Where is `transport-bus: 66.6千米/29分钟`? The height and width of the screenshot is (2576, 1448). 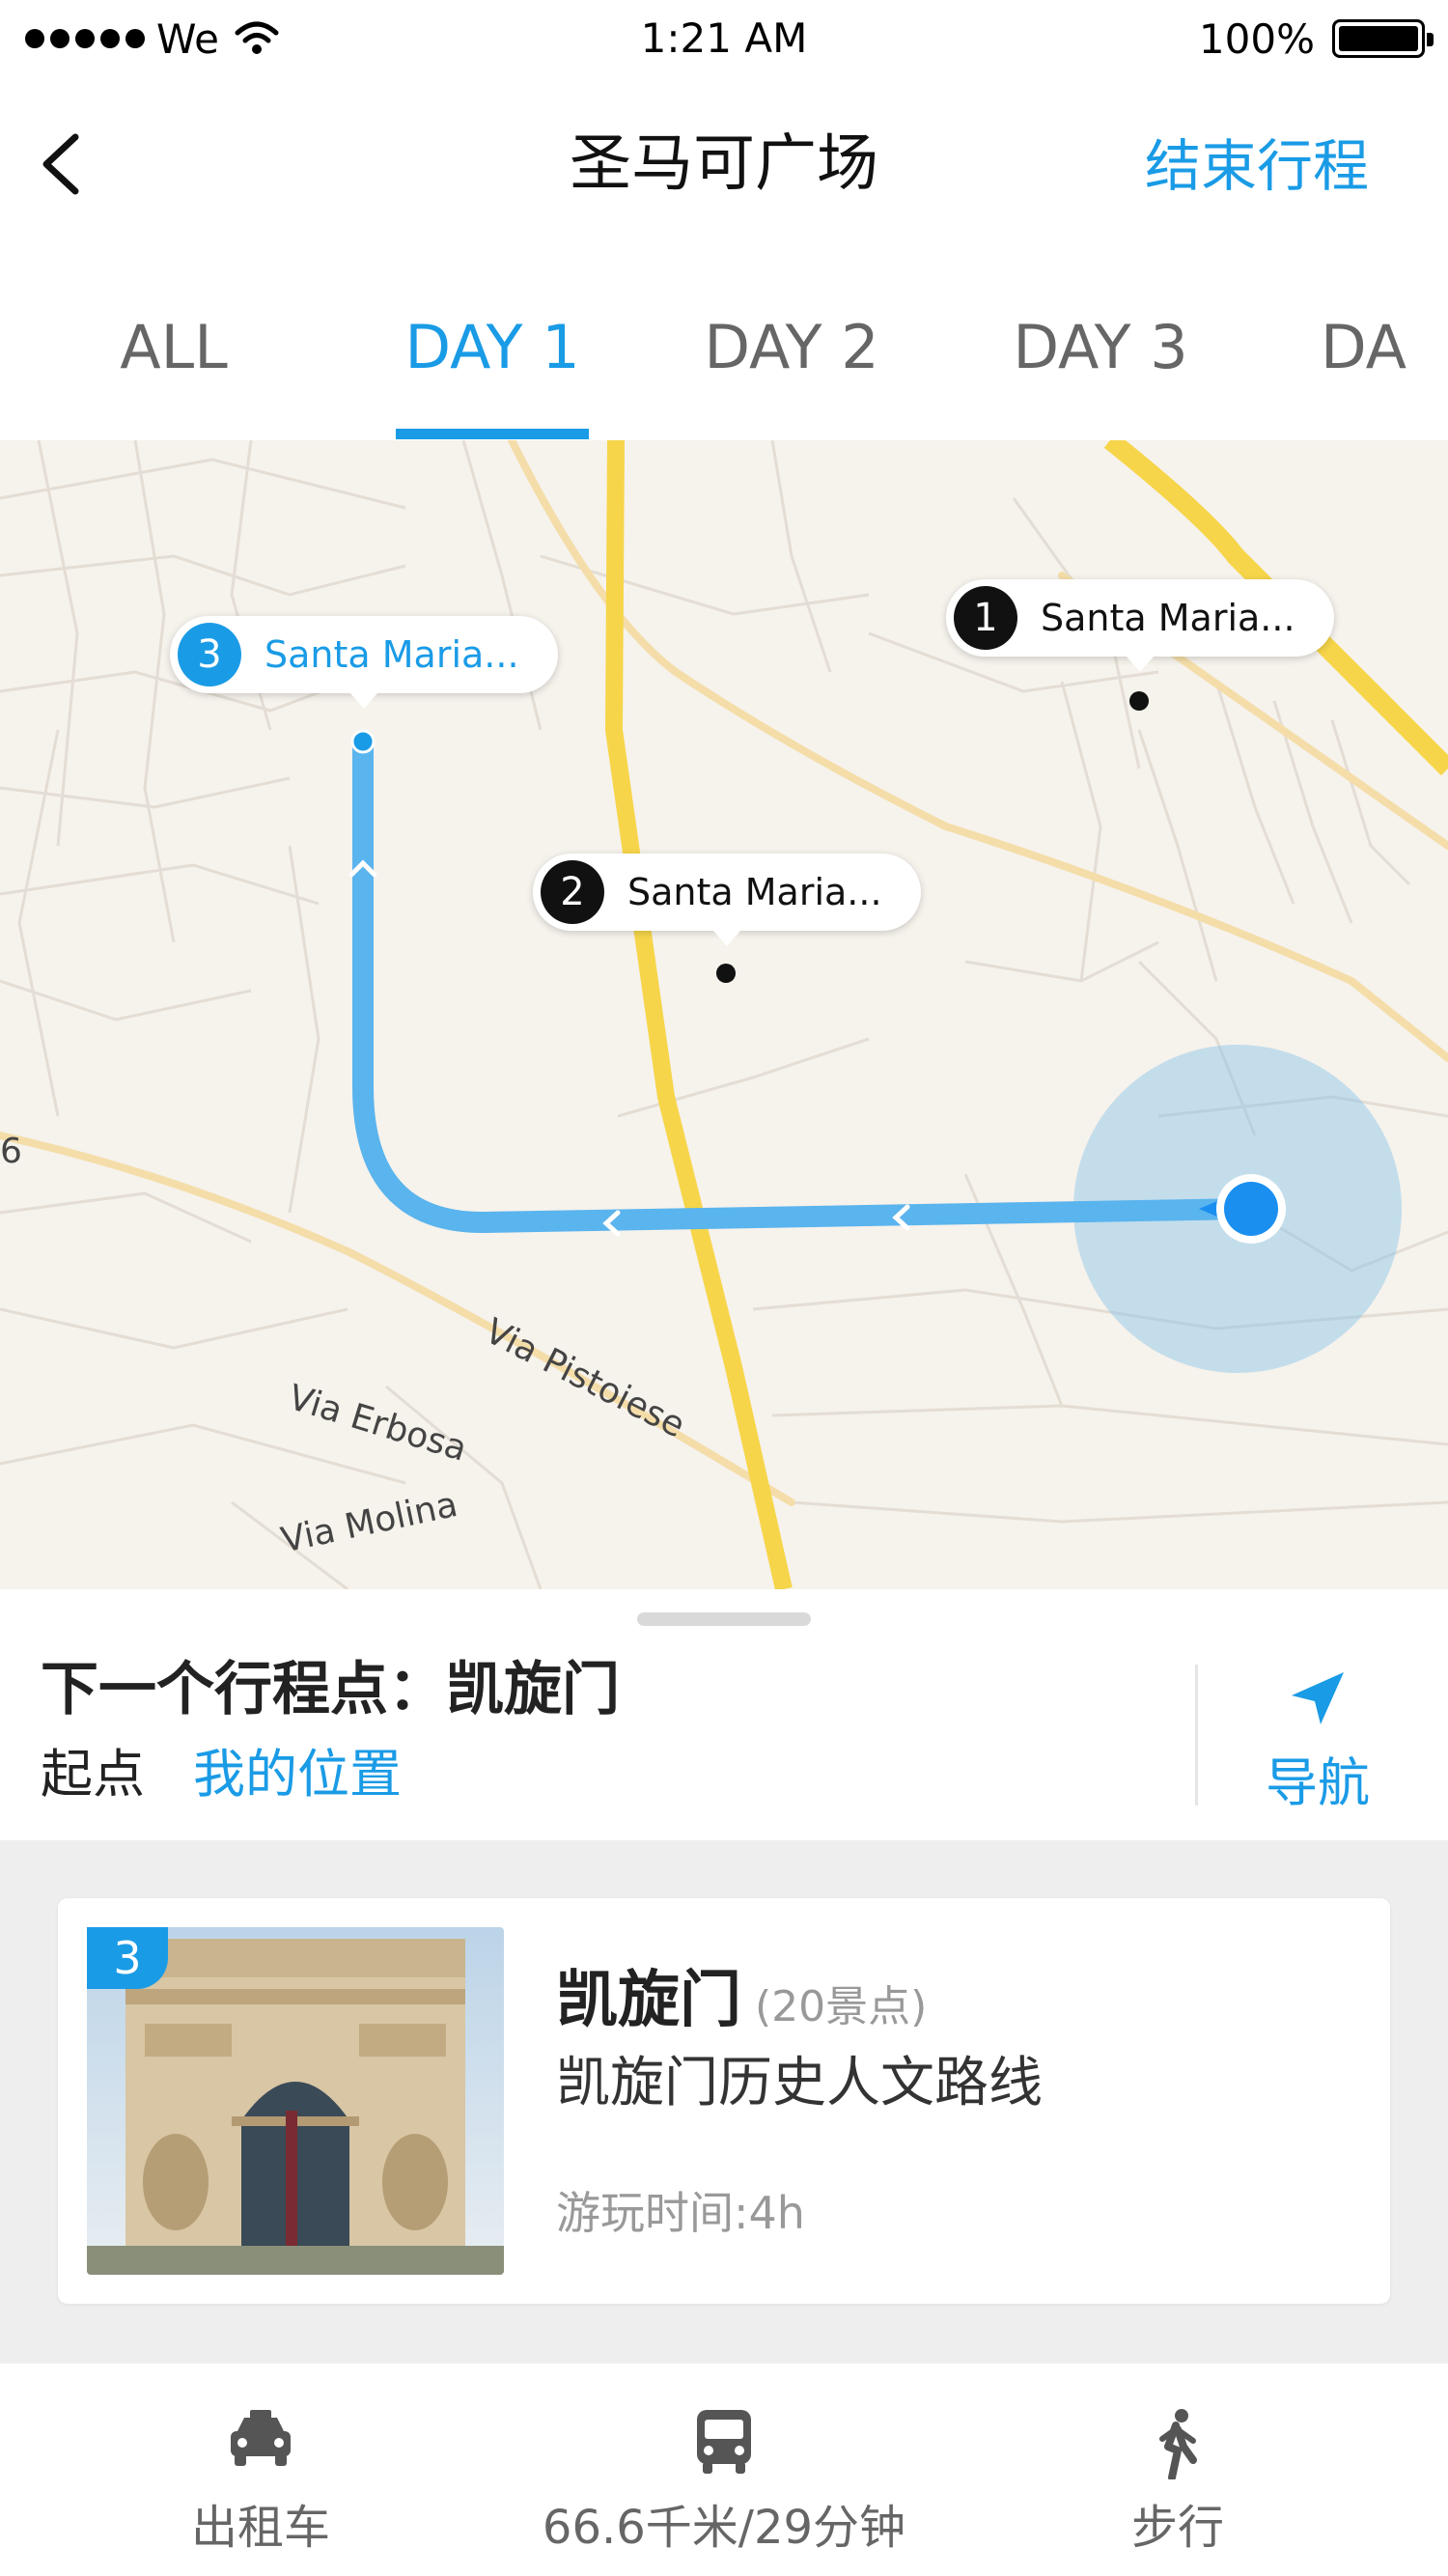 transport-bus: 66.6千米/29分钟 is located at coordinates (724, 2470).